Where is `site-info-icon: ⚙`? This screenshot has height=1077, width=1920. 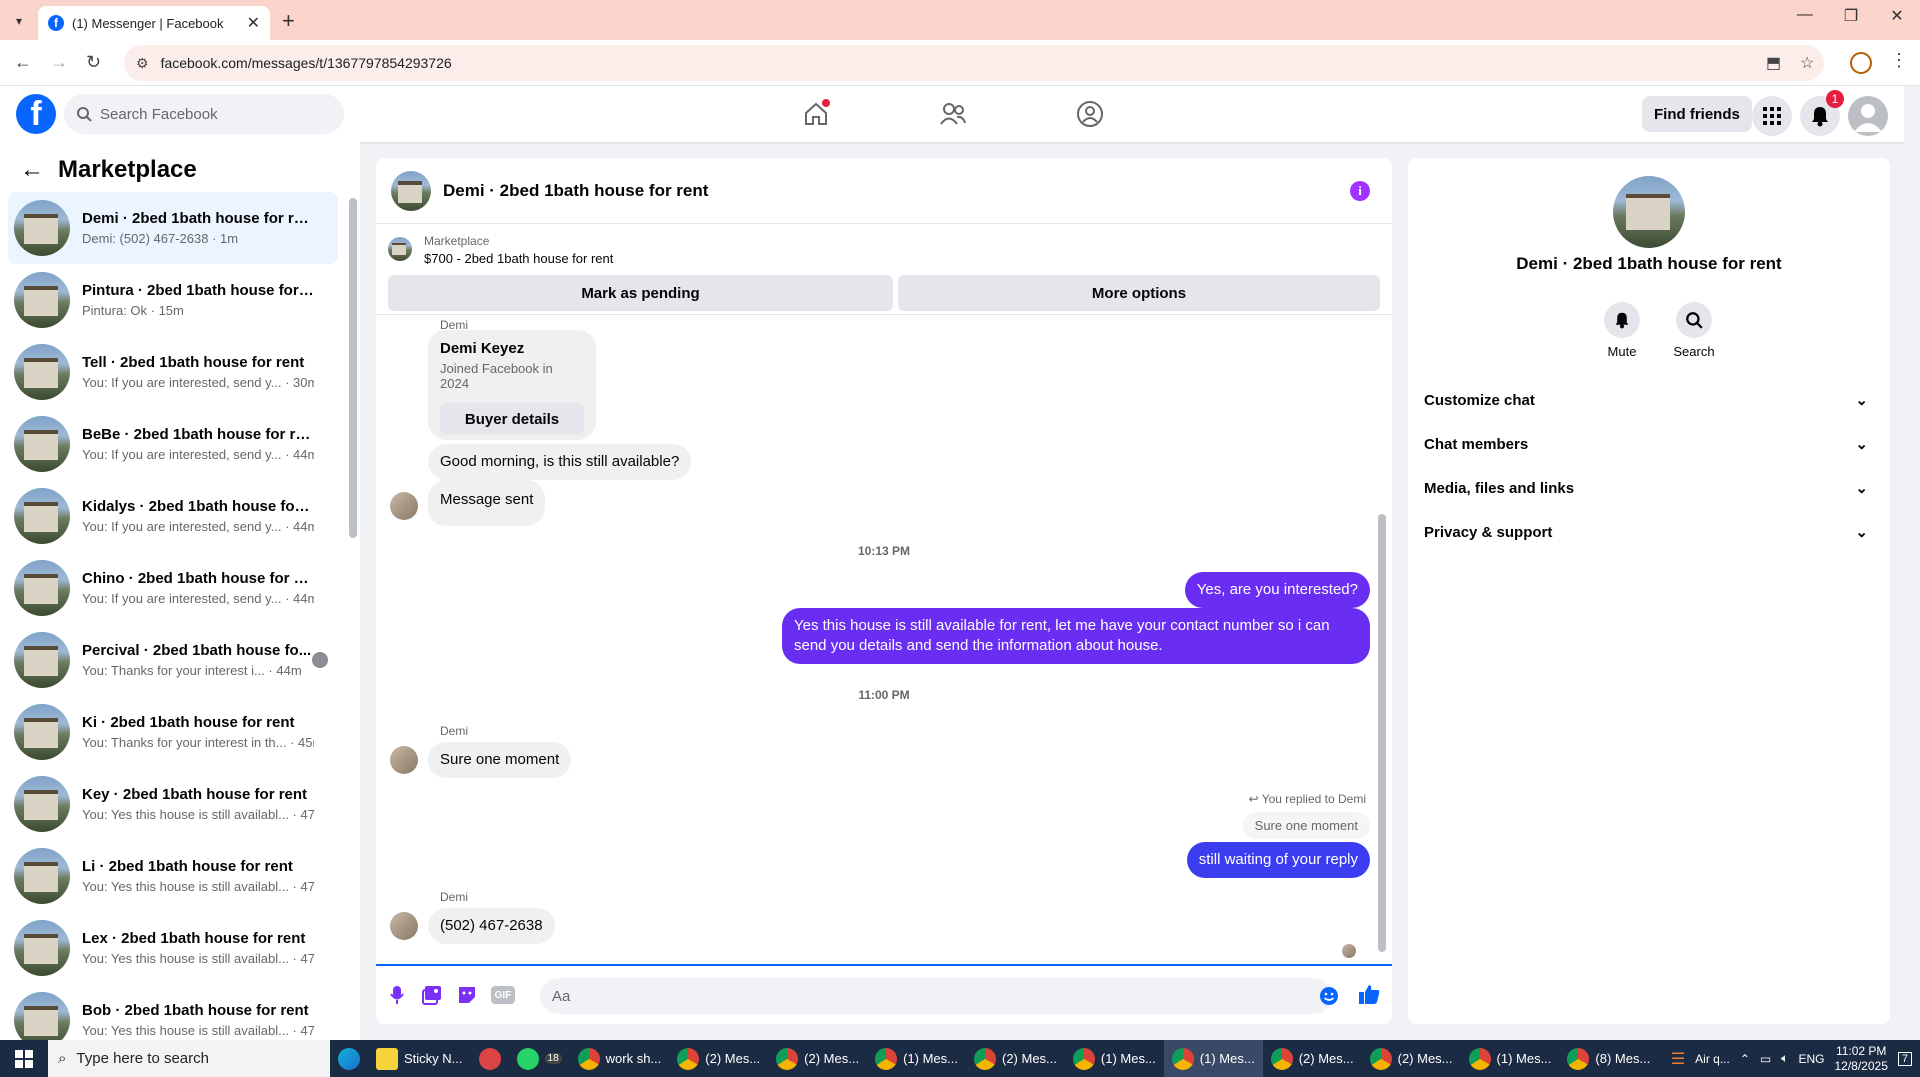 site-info-icon: ⚙ is located at coordinates (142, 63).